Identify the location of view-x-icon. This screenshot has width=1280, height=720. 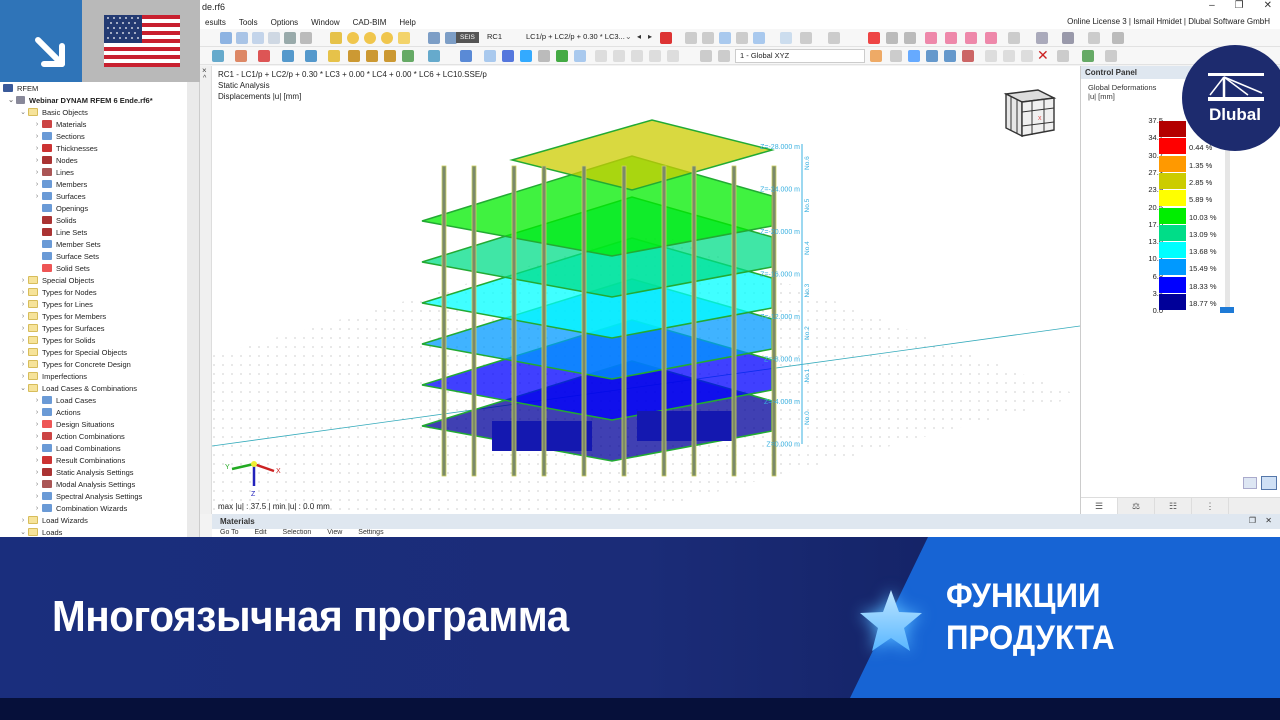
(931, 38).